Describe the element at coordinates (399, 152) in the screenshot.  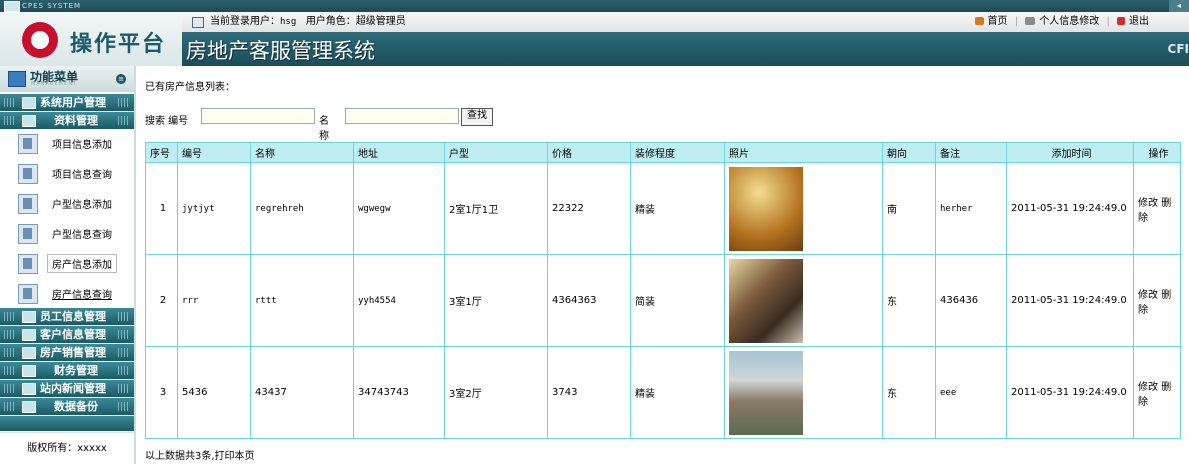
I see `column-header: 地址` at that location.